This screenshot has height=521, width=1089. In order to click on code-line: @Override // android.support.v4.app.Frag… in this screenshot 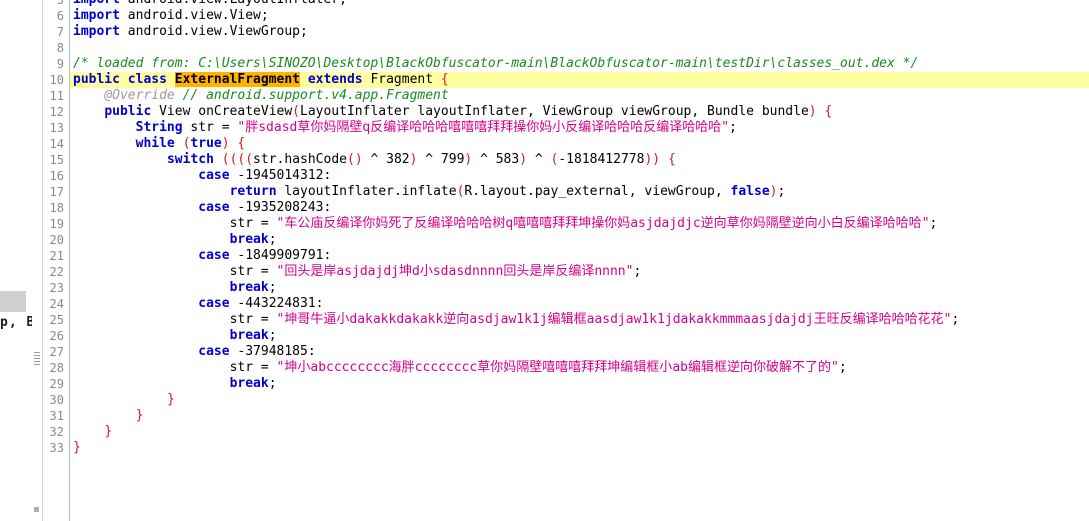, I will do `click(579, 96)`.